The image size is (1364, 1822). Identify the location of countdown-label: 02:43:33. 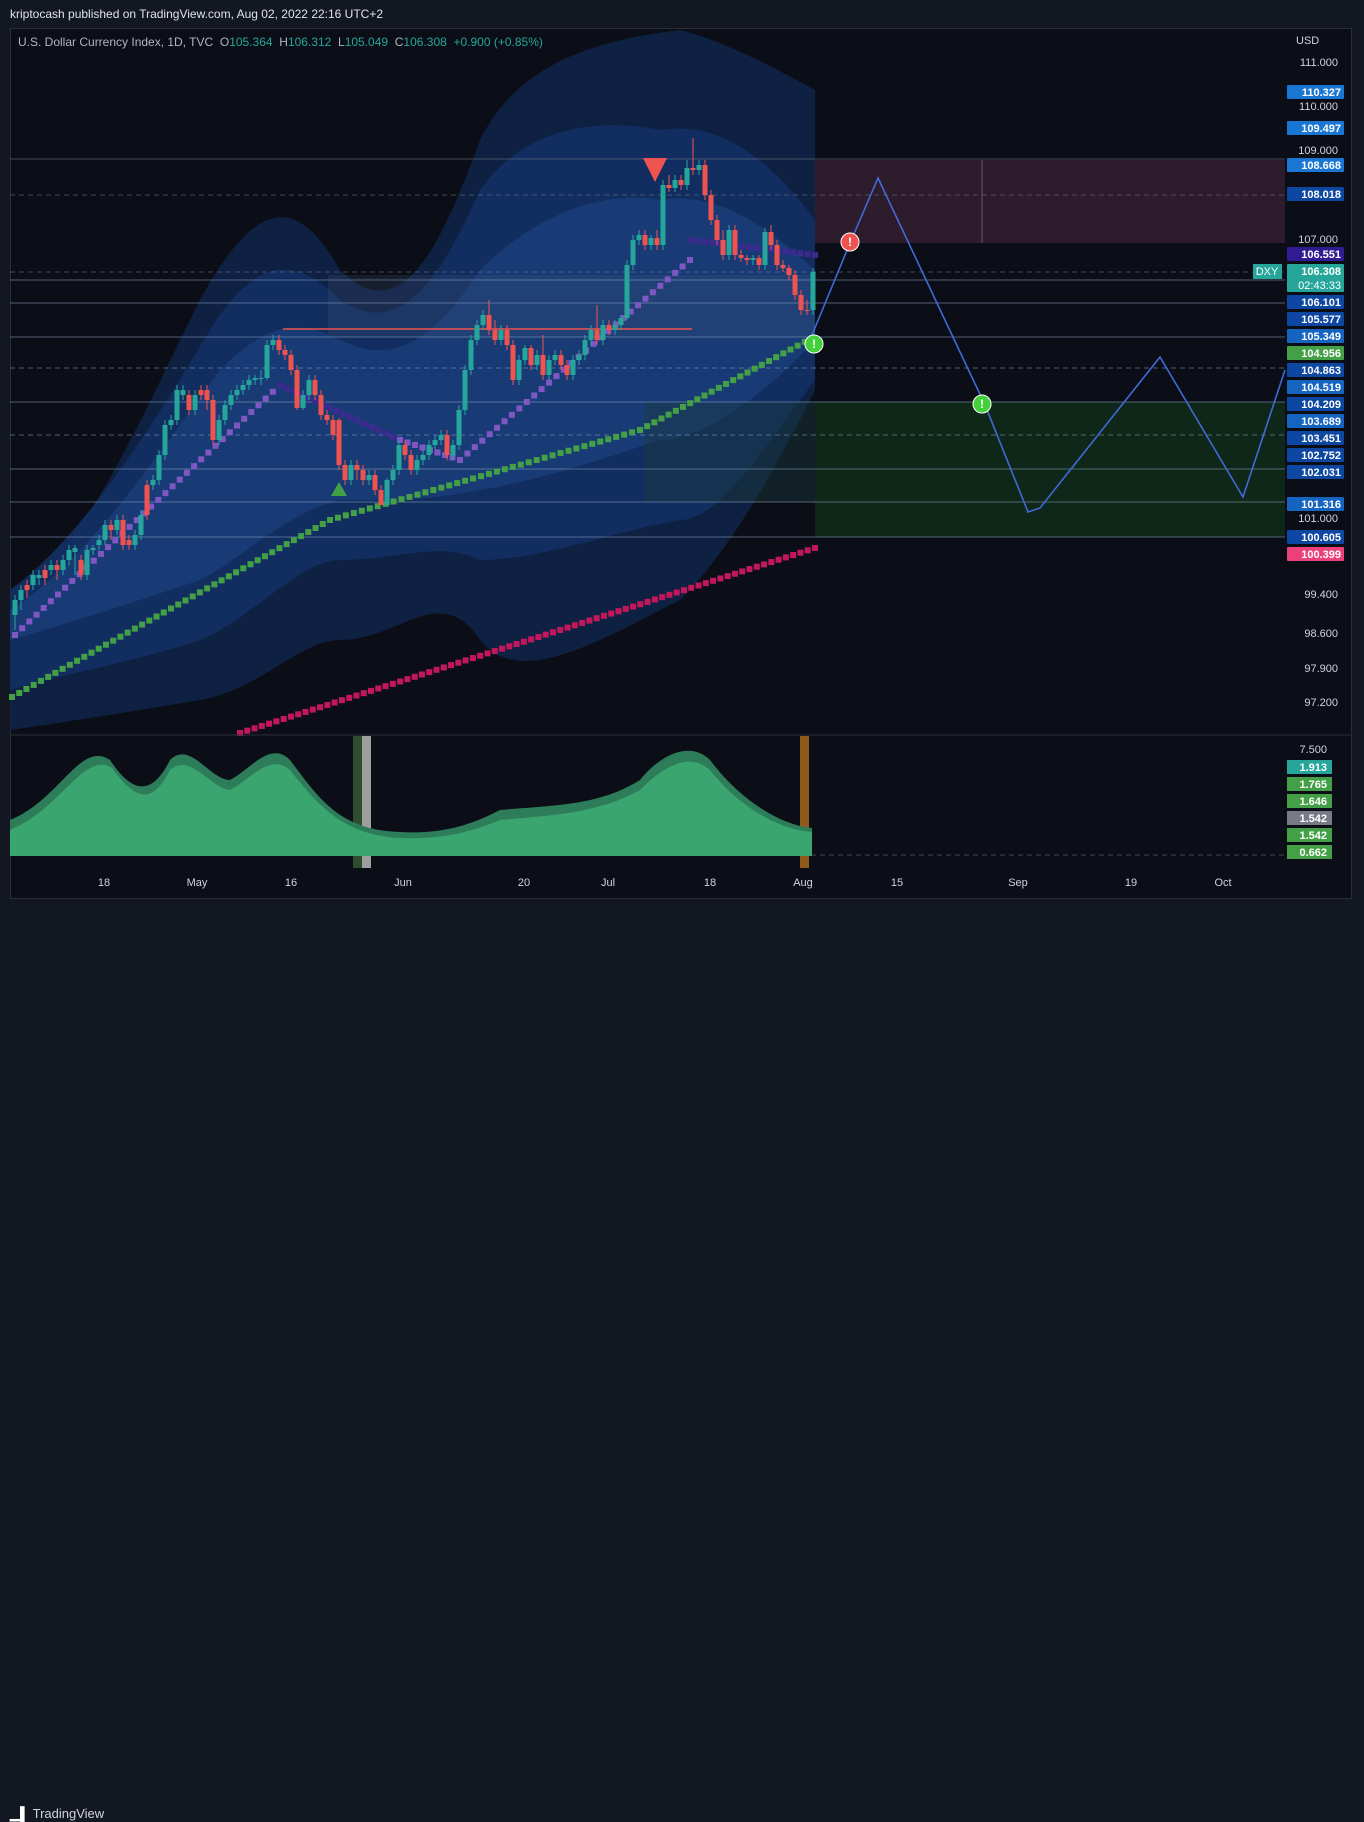
(1319, 286).